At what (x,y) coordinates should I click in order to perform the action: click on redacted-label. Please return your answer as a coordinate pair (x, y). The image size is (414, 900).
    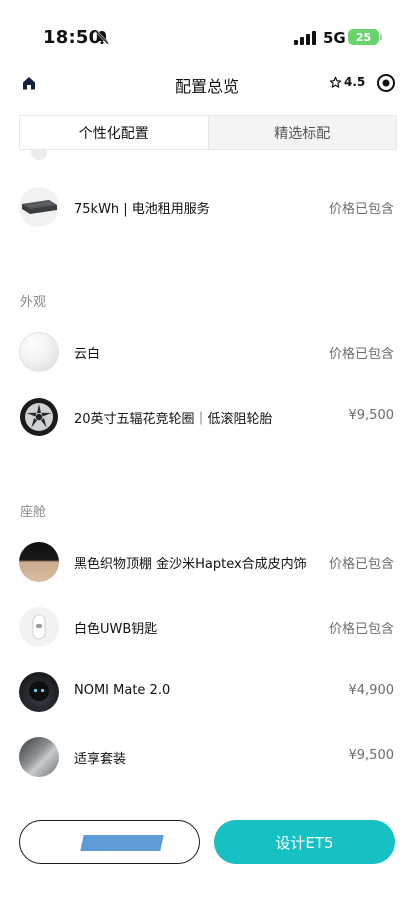
    Looking at the image, I should click on (122, 843).